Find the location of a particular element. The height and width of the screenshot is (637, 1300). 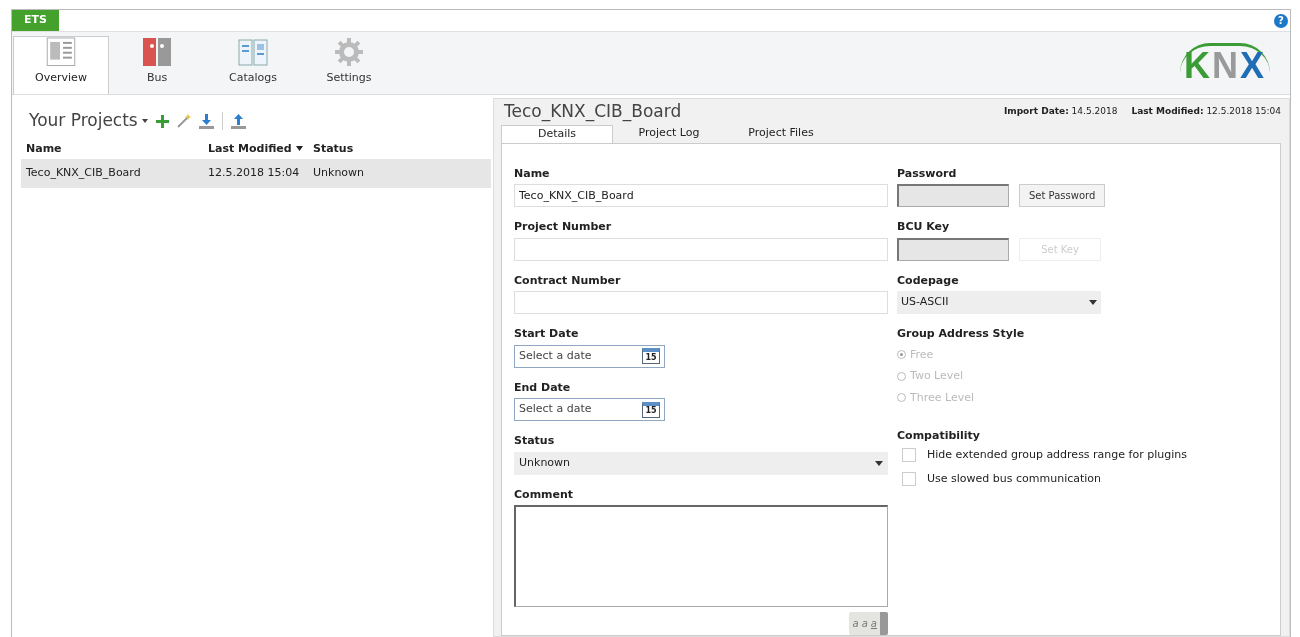

field-label: Contract Number is located at coordinates (568, 280).